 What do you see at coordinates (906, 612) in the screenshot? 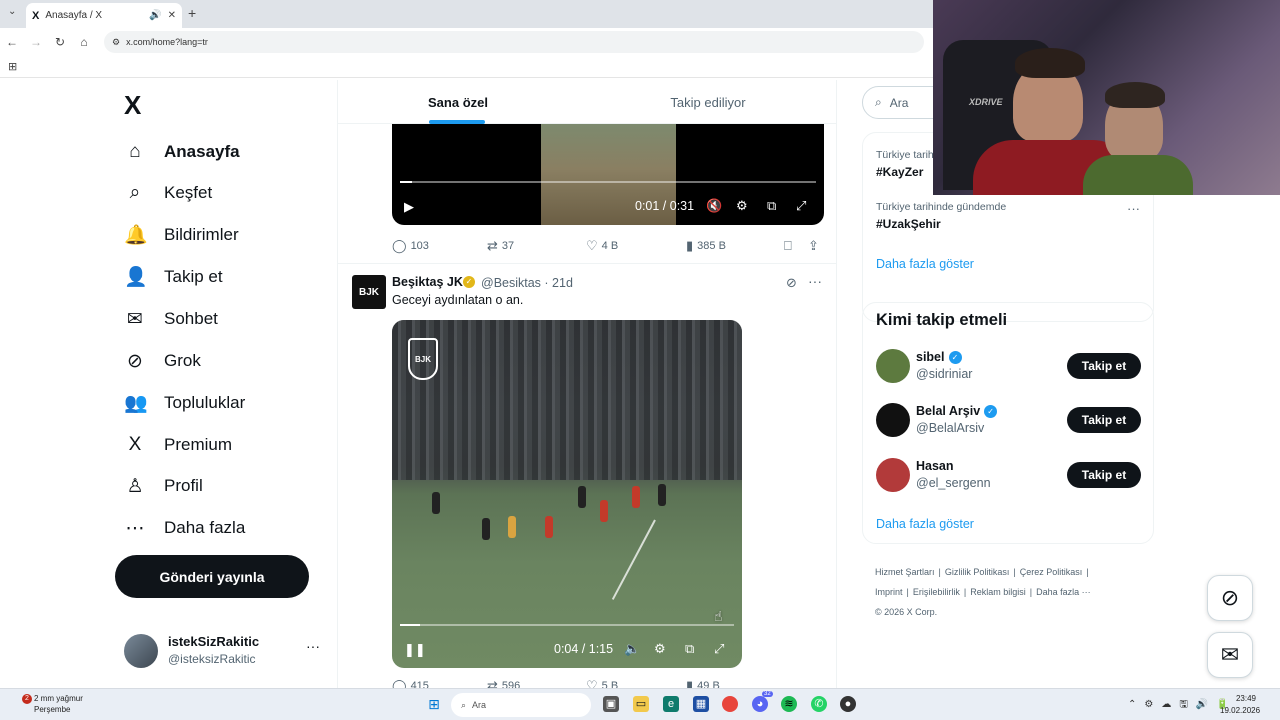
I see `footer-link: © 2026 X Corp.` at bounding box center [906, 612].